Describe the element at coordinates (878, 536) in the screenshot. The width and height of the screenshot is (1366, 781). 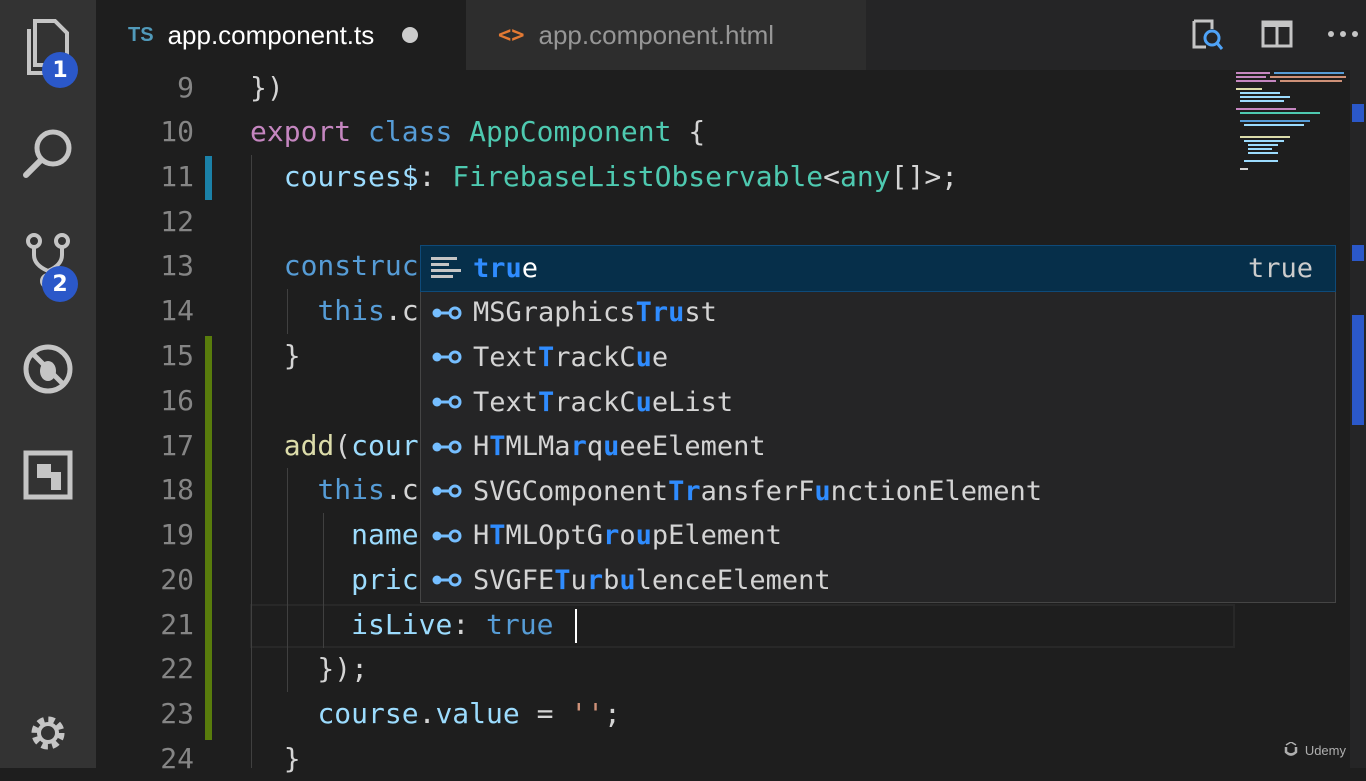
I see `suggestion-item: HTMLOptGroupElement` at that location.